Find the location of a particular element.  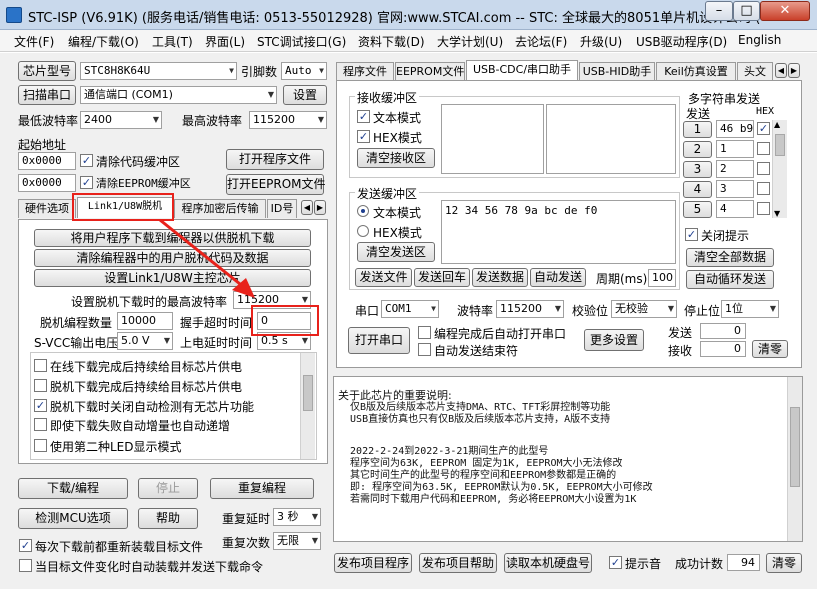

download-program-button: 下载/编程 is located at coordinates (73, 488).